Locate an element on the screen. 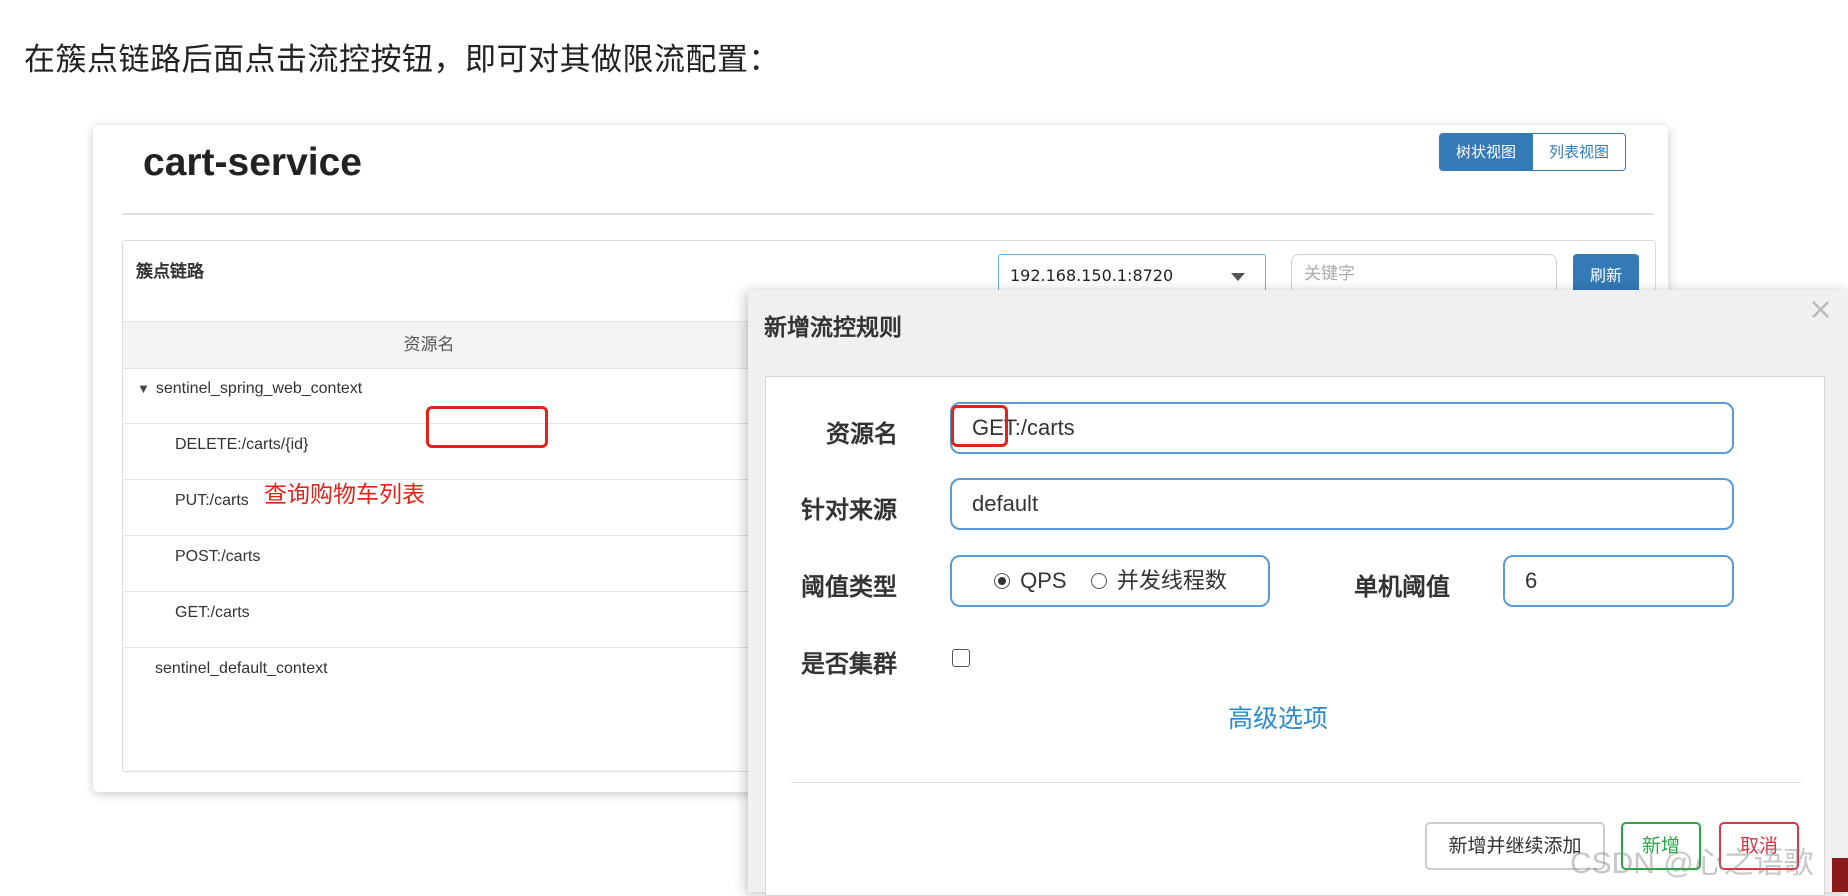  footer-divider is located at coordinates (1296, 782).